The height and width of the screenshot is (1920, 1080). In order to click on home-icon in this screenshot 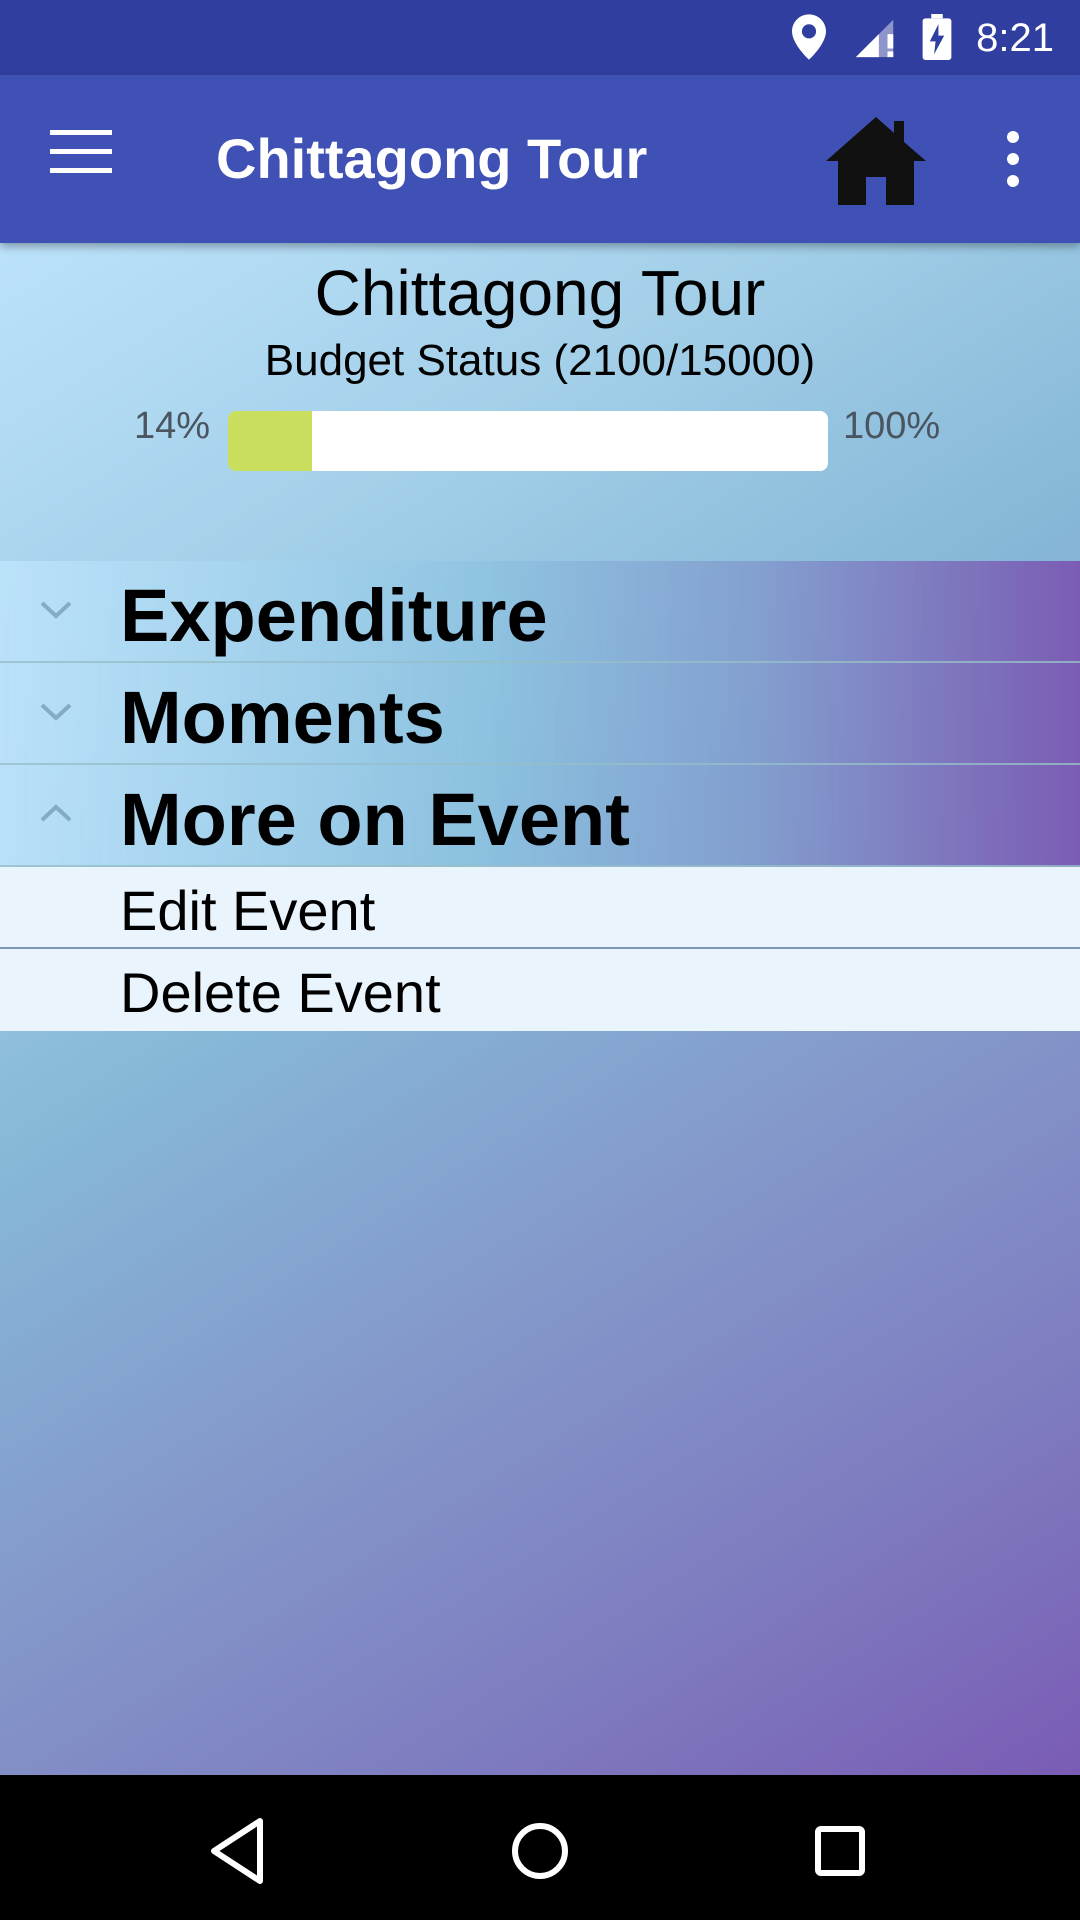, I will do `click(876, 161)`.